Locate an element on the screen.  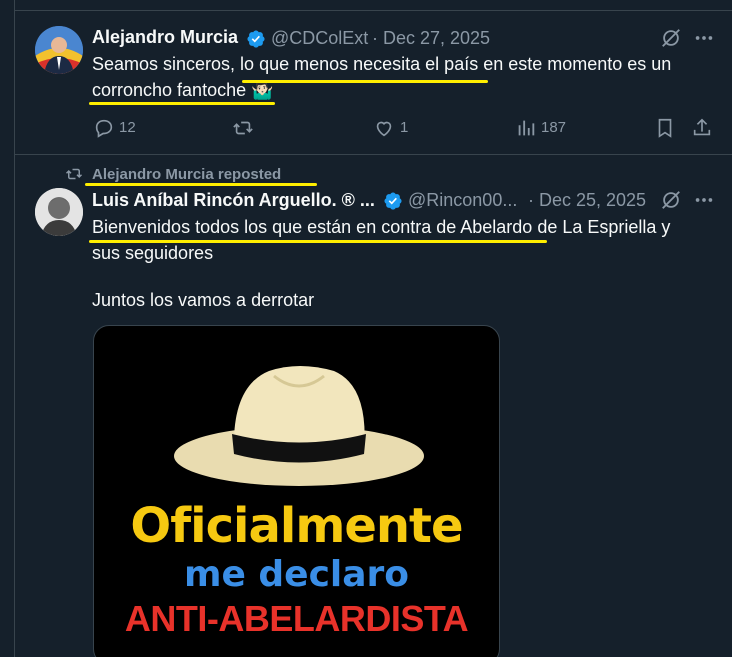
like-count: 1 is located at coordinates (404, 127).